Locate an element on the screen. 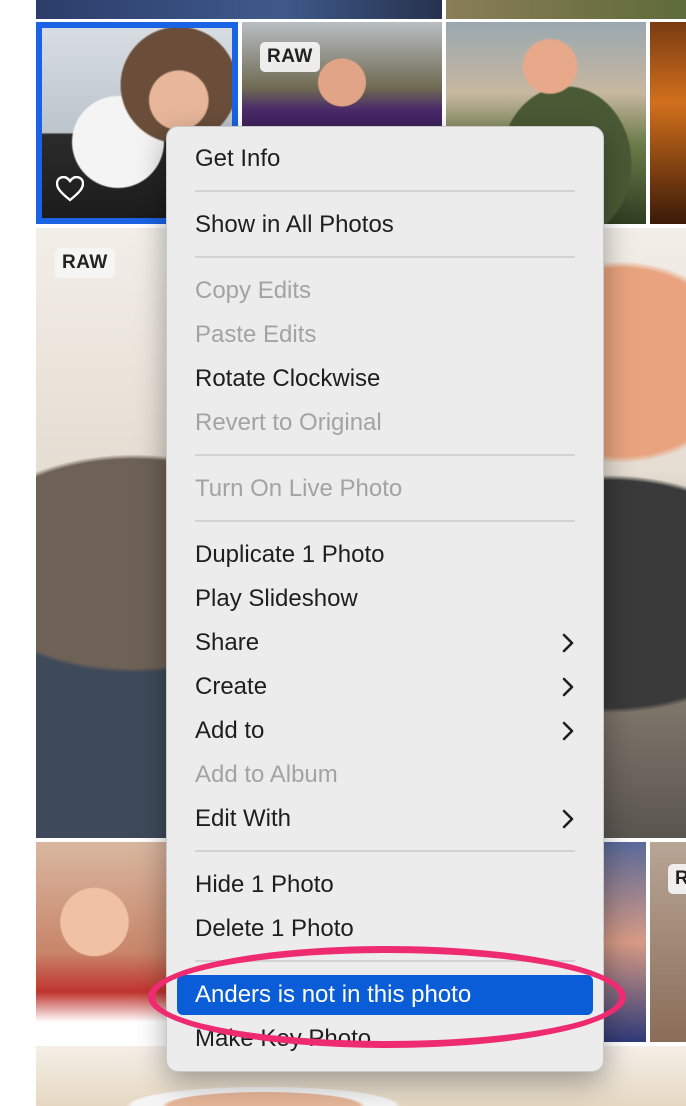 Image resolution: width=686 pixels, height=1106 pixels. menu-item-paste-edits: Paste Edits is located at coordinates (256, 334).